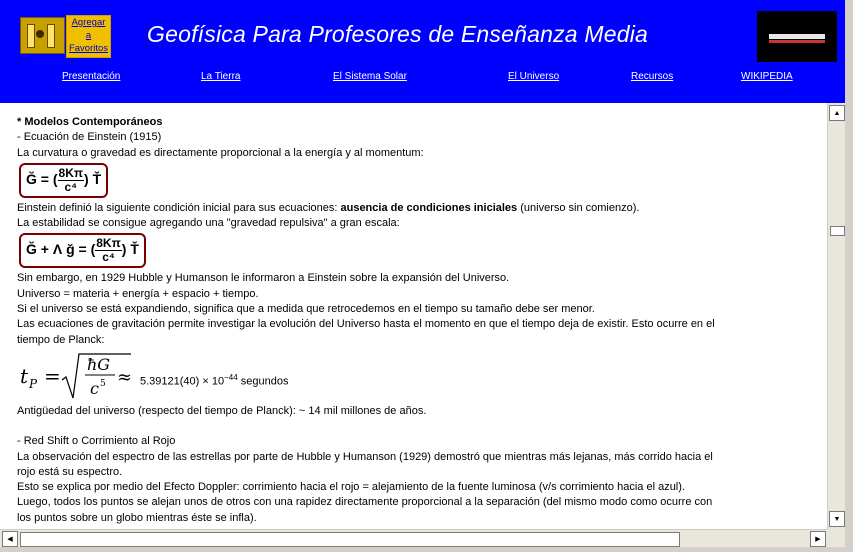  I want to click on horizontal-scrollbar: ◀ ▶, so click(422, 538).